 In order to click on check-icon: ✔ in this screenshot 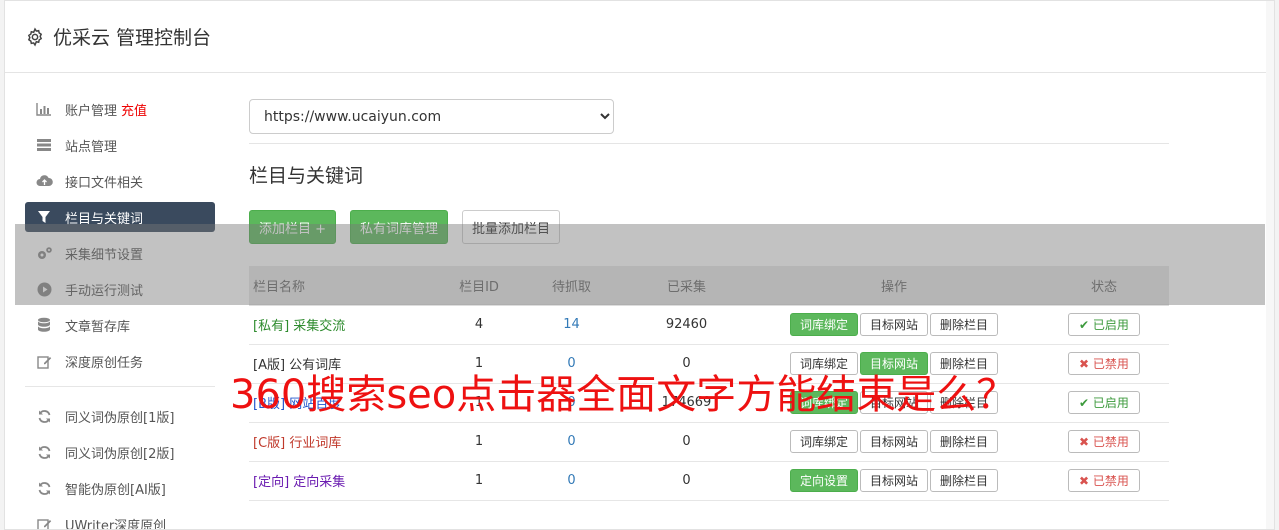, I will do `click(1086, 403)`.